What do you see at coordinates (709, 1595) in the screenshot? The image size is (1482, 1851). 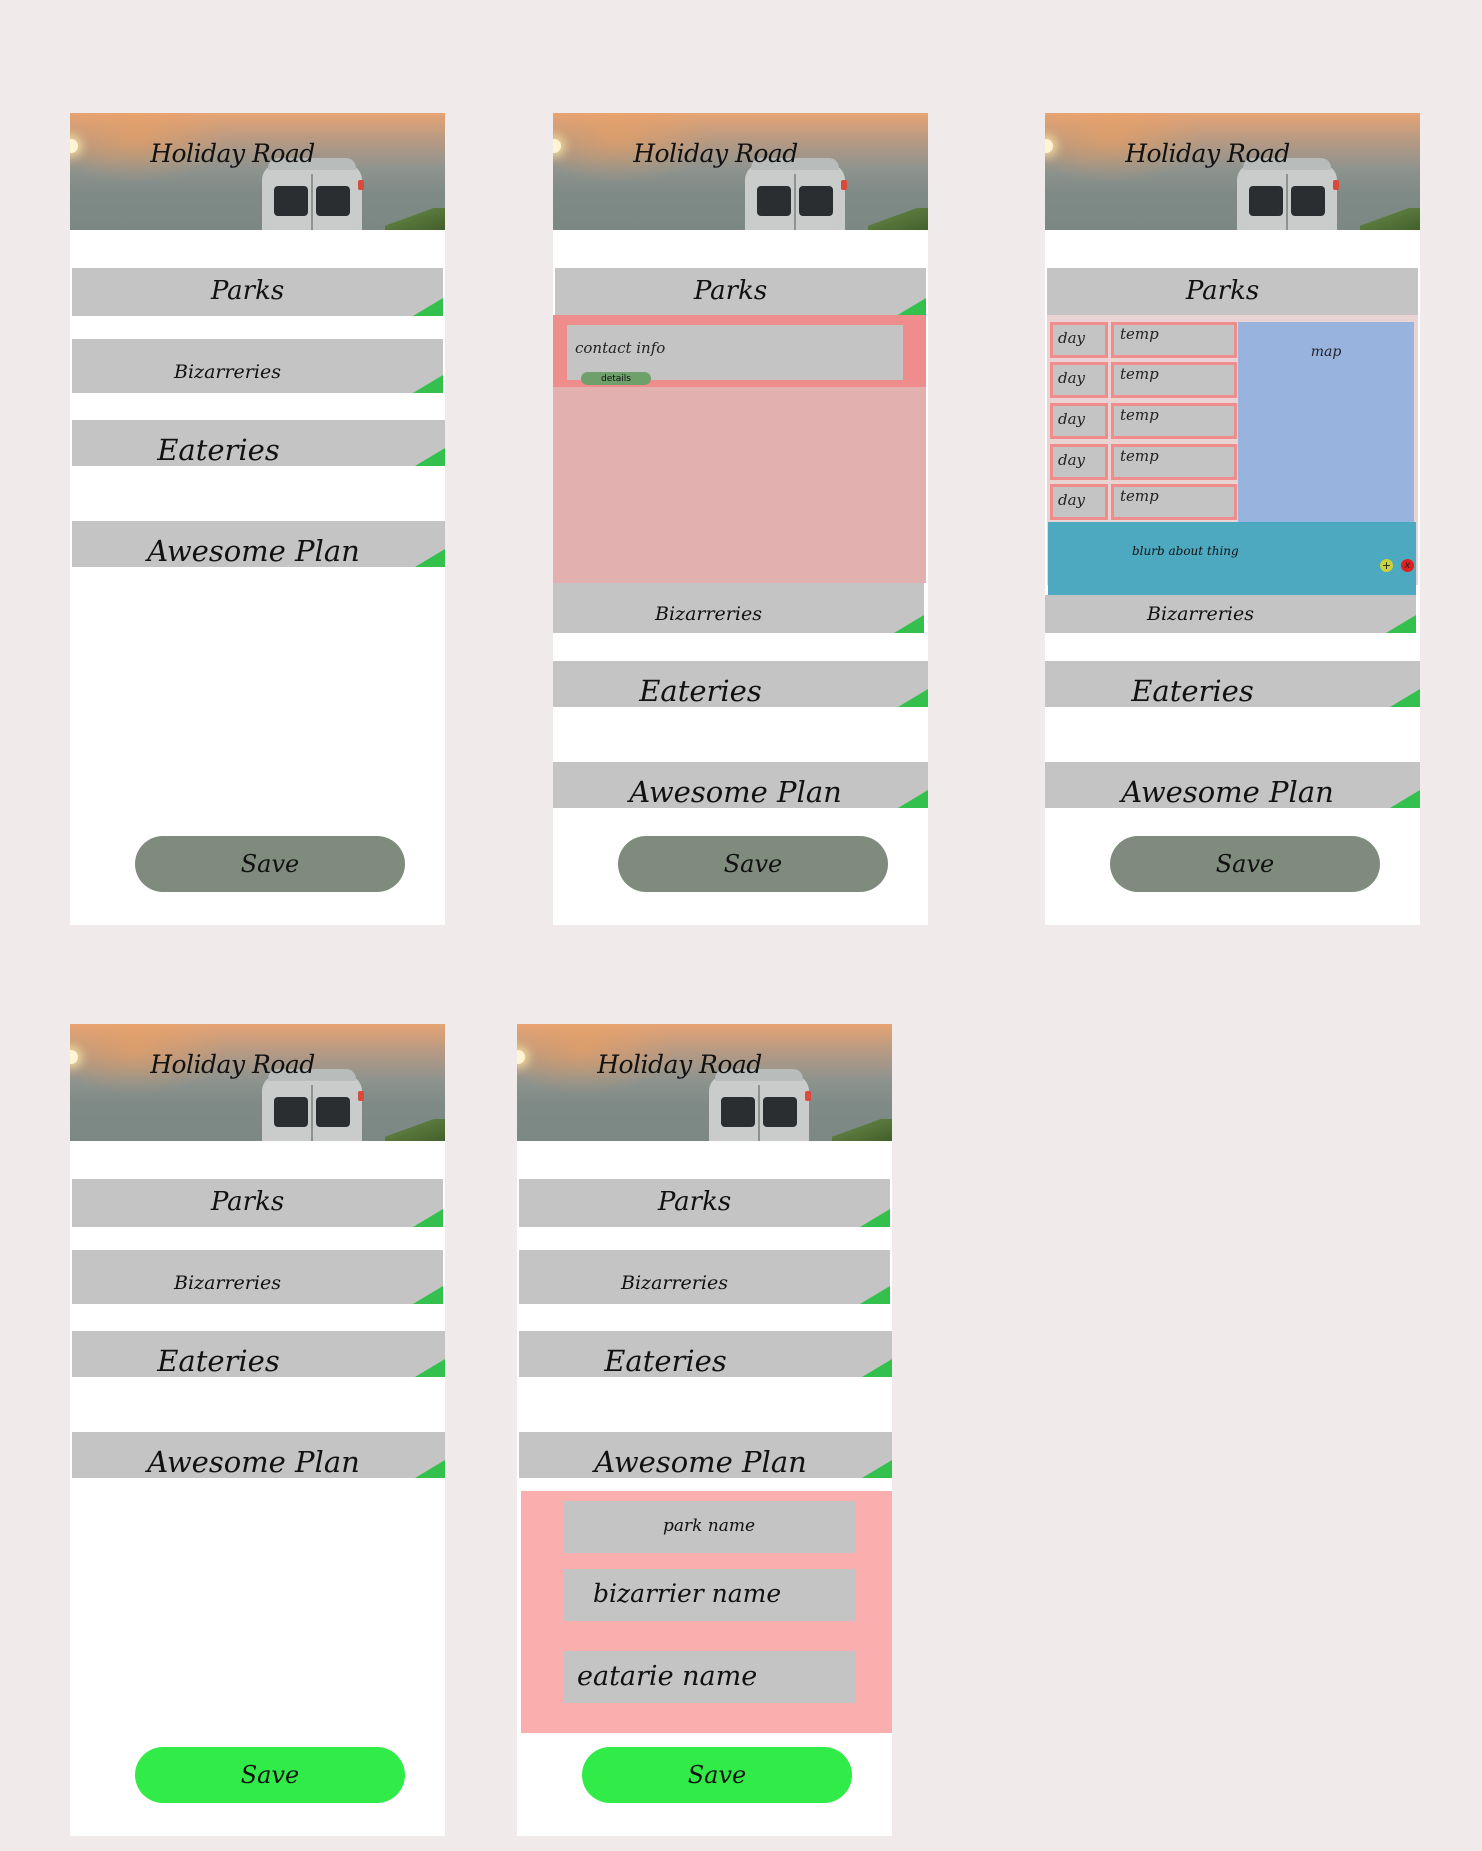 I see `bizarrerie-name-field: bizarrier name` at bounding box center [709, 1595].